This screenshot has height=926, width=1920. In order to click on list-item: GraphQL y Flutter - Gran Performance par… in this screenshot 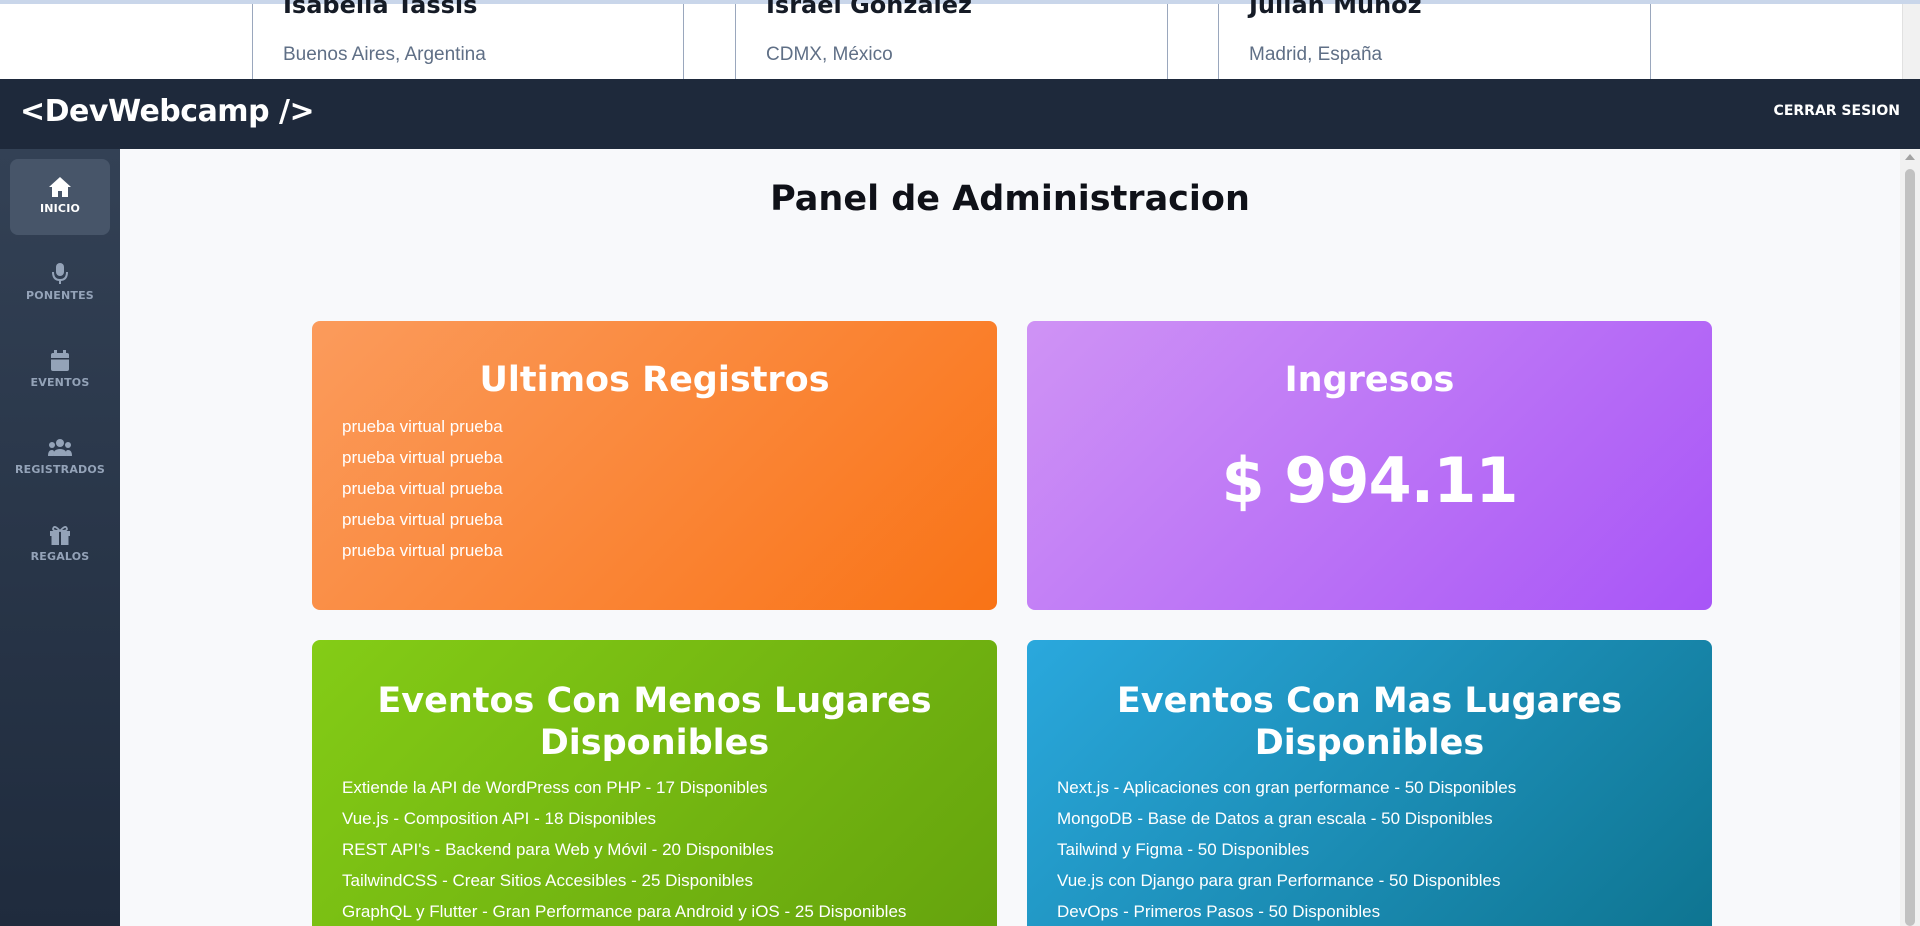, I will do `click(624, 911)`.